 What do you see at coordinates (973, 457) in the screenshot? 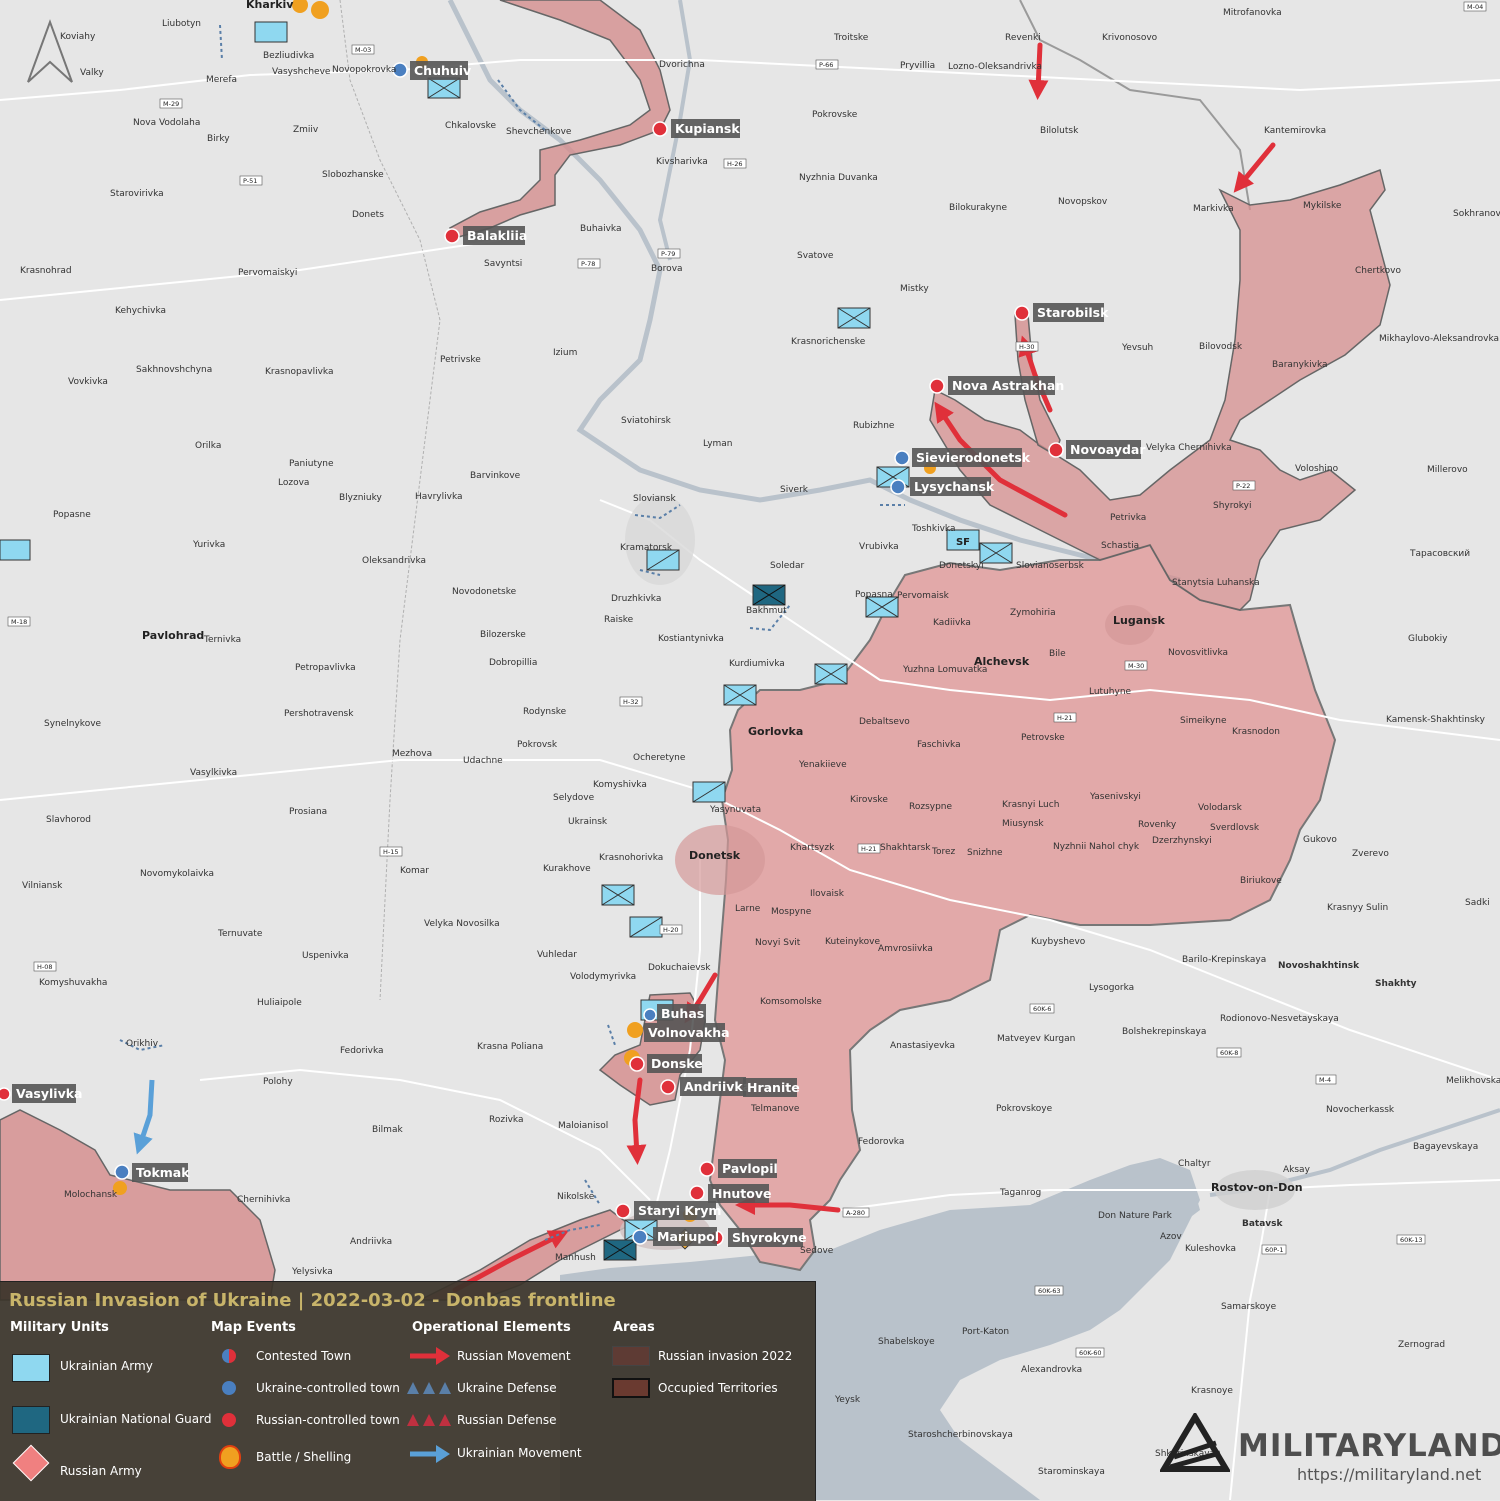
I see `city-label-sievierodonetsk: Sievierodonetsk` at bounding box center [973, 457].